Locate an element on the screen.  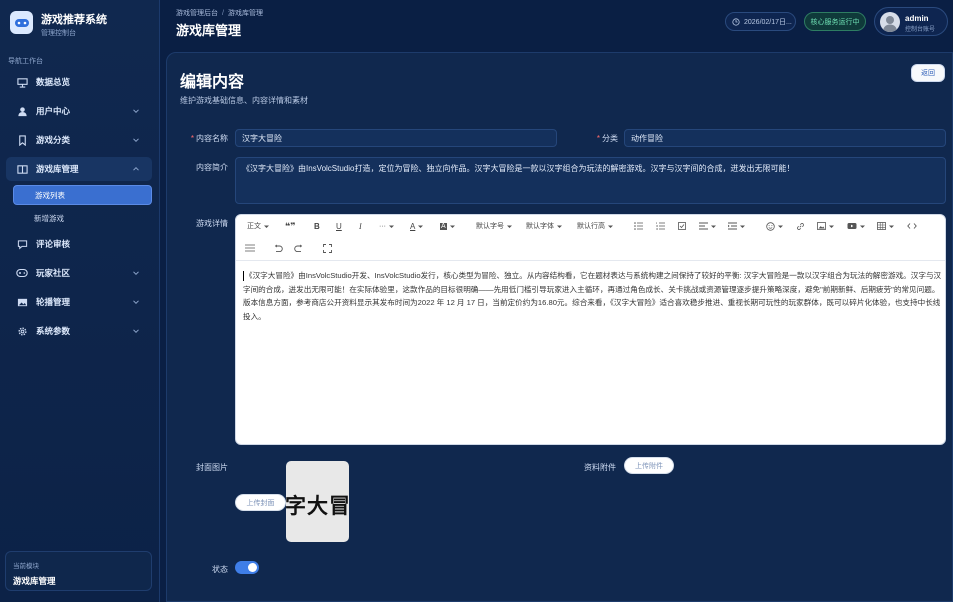
numbered-list-icon is located at coordinates (660, 226).